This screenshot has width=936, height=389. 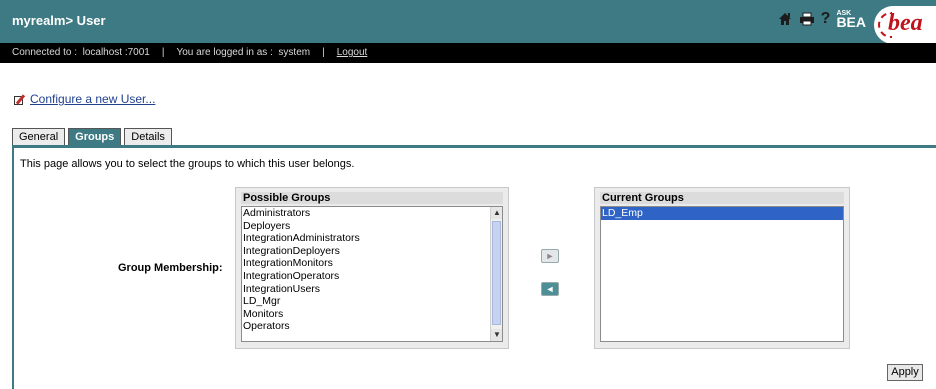 What do you see at coordinates (372, 198) in the screenshot?
I see `possible-groups-header: Possible Groups` at bounding box center [372, 198].